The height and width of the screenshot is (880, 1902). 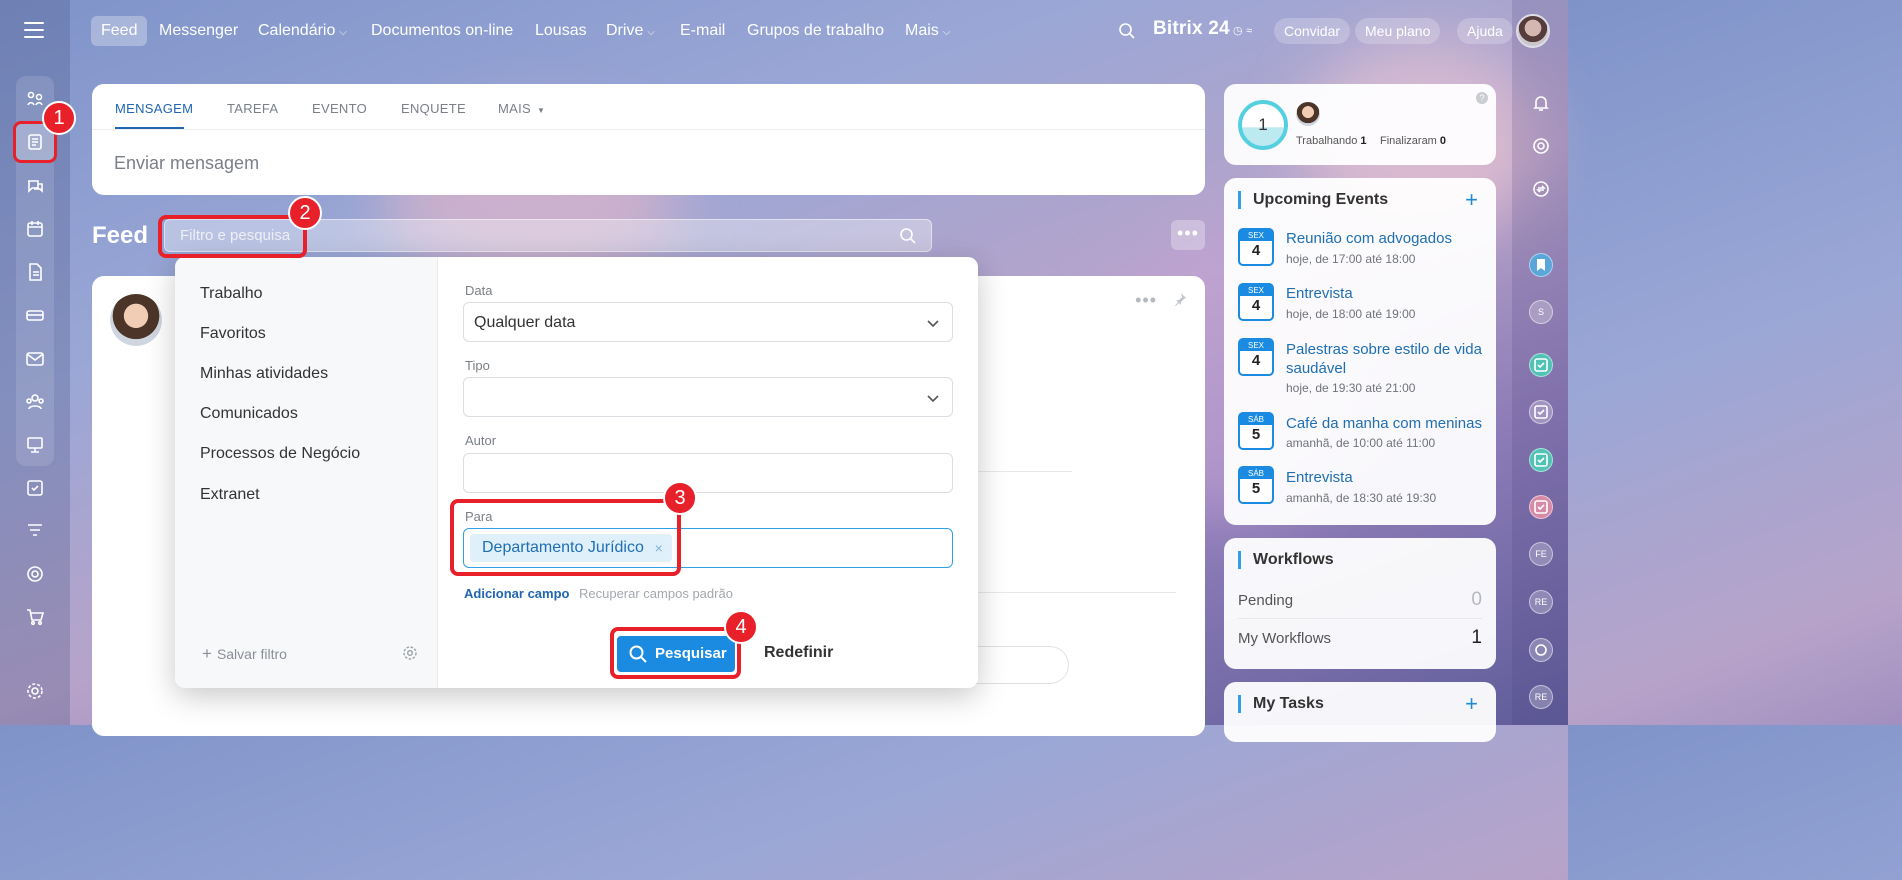 What do you see at coordinates (630, 31) in the screenshot?
I see `nav-drive: Drive ⌵` at bounding box center [630, 31].